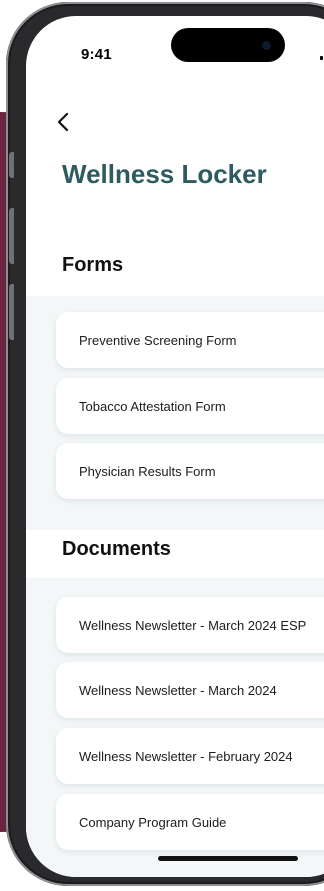 The height and width of the screenshot is (891, 324). I want to click on documents-heading: Documents, so click(116, 549).